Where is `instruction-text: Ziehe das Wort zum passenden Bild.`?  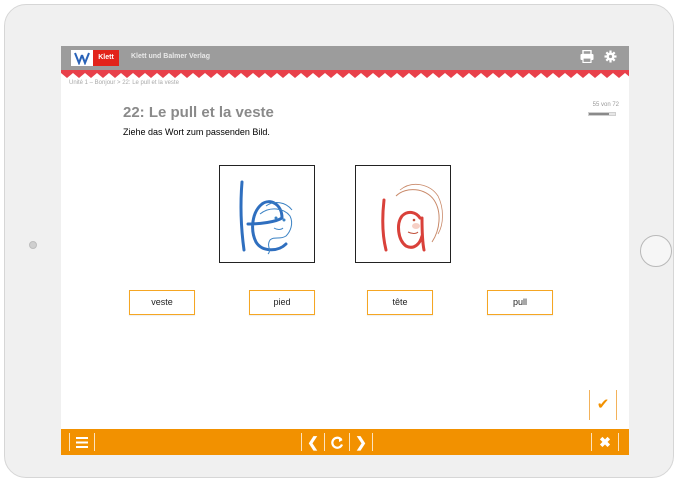 instruction-text: Ziehe das Wort zum passenden Bild. is located at coordinates (196, 132).